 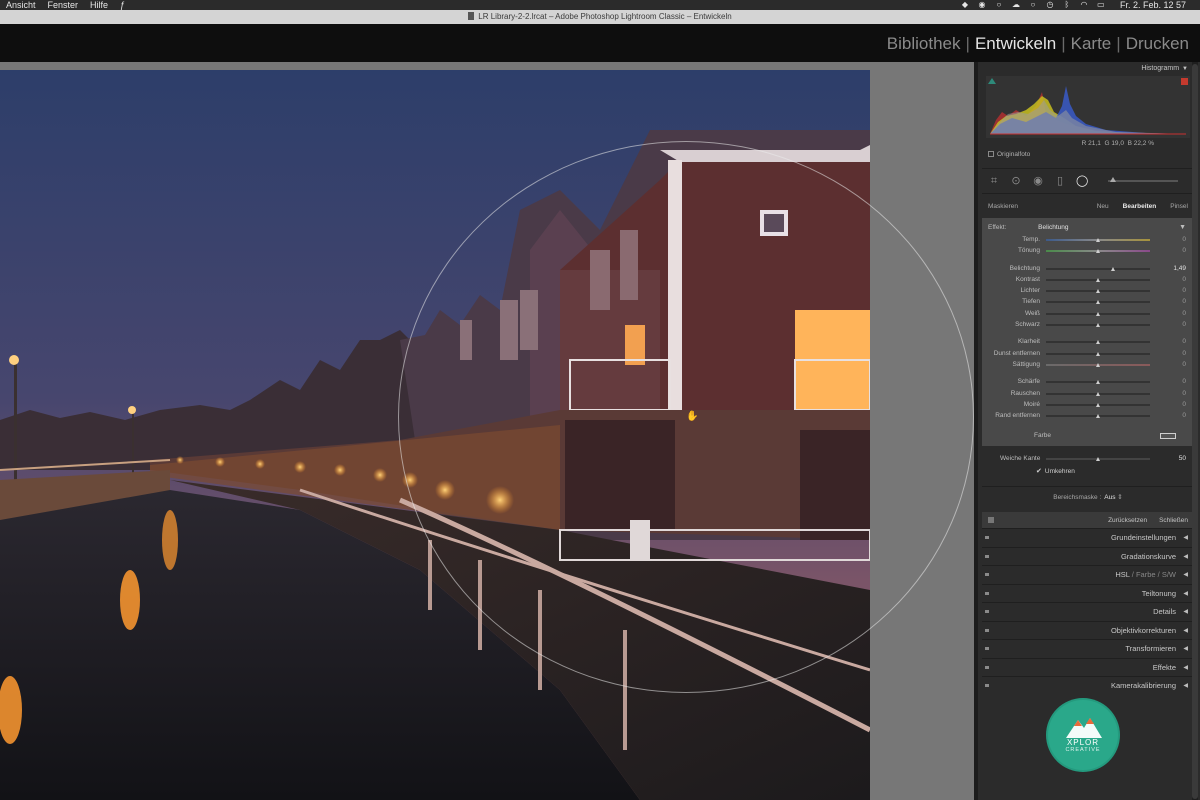 I want to click on adjust-slider-row: Lichter 0, so click(x=1088, y=290).